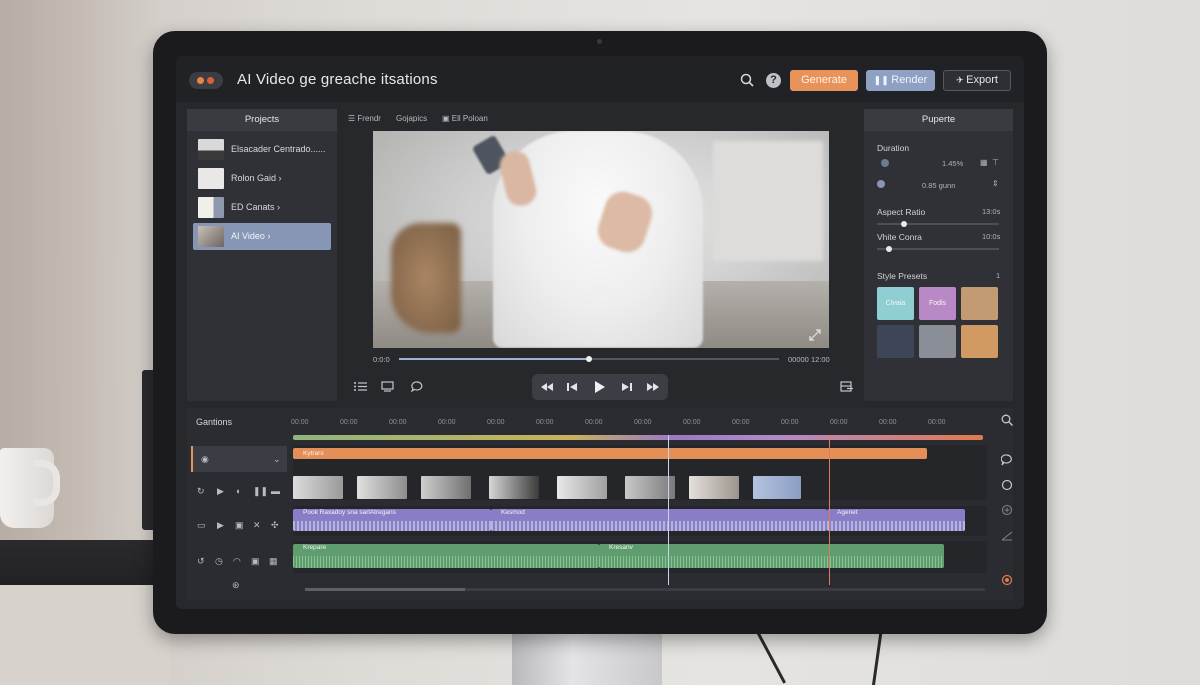 The image size is (1200, 685). Describe the element at coordinates (939, 185) in the screenshot. I see `speed-value: 0.85 gunn` at that location.